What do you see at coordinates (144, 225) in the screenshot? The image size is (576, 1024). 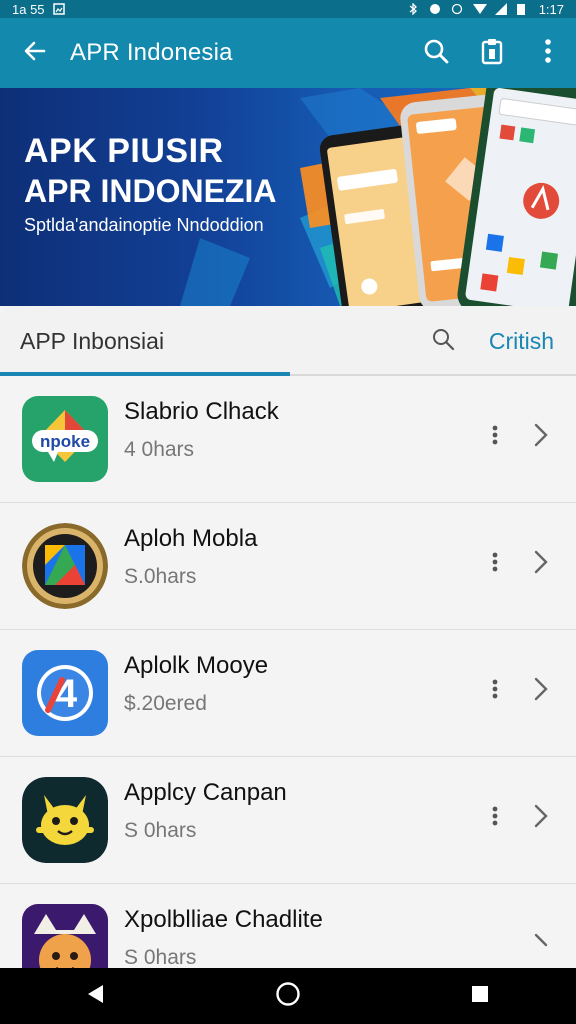 I see `banner-subtitle: Sptlda'andainoptie Nndoddion` at bounding box center [144, 225].